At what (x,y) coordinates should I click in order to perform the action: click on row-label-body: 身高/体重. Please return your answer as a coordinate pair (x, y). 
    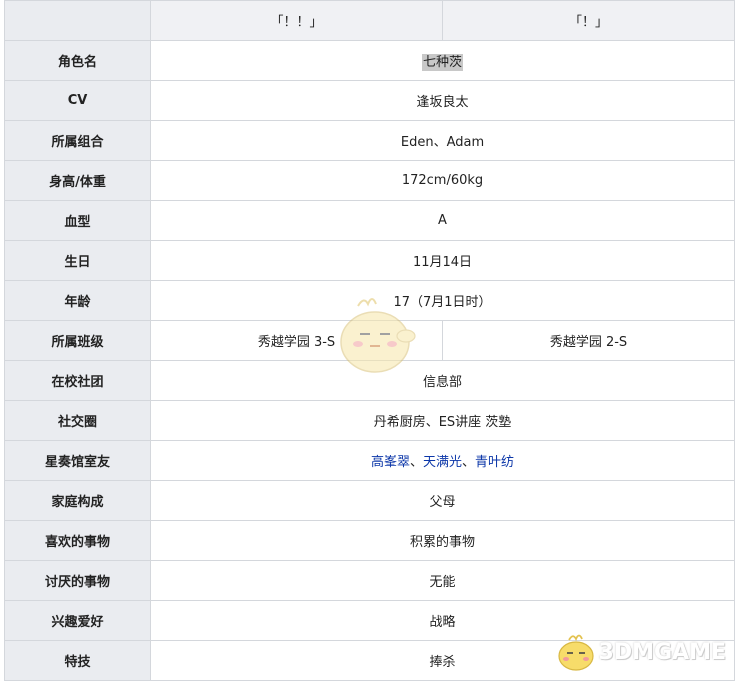
    Looking at the image, I should click on (77, 180).